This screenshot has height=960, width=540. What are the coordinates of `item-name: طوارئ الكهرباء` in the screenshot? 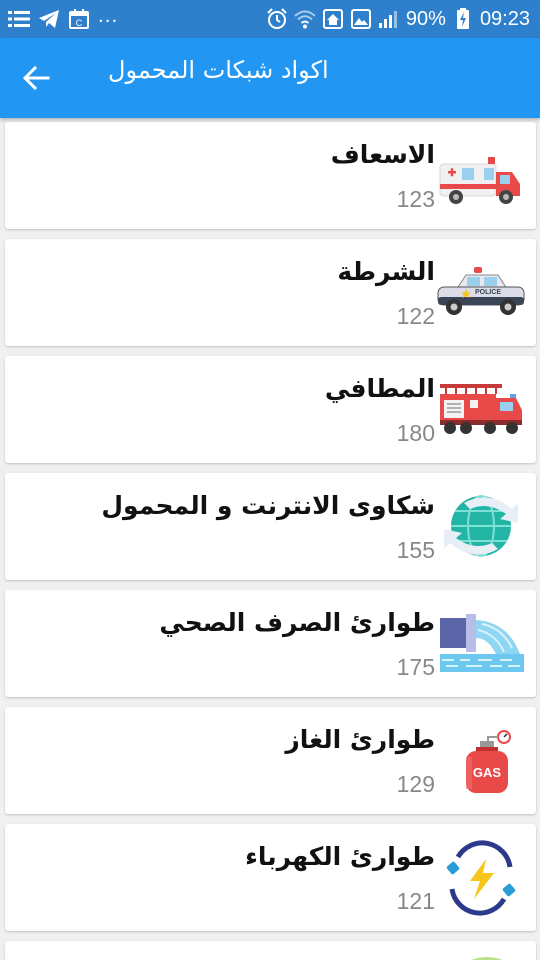 It's located at (340, 856).